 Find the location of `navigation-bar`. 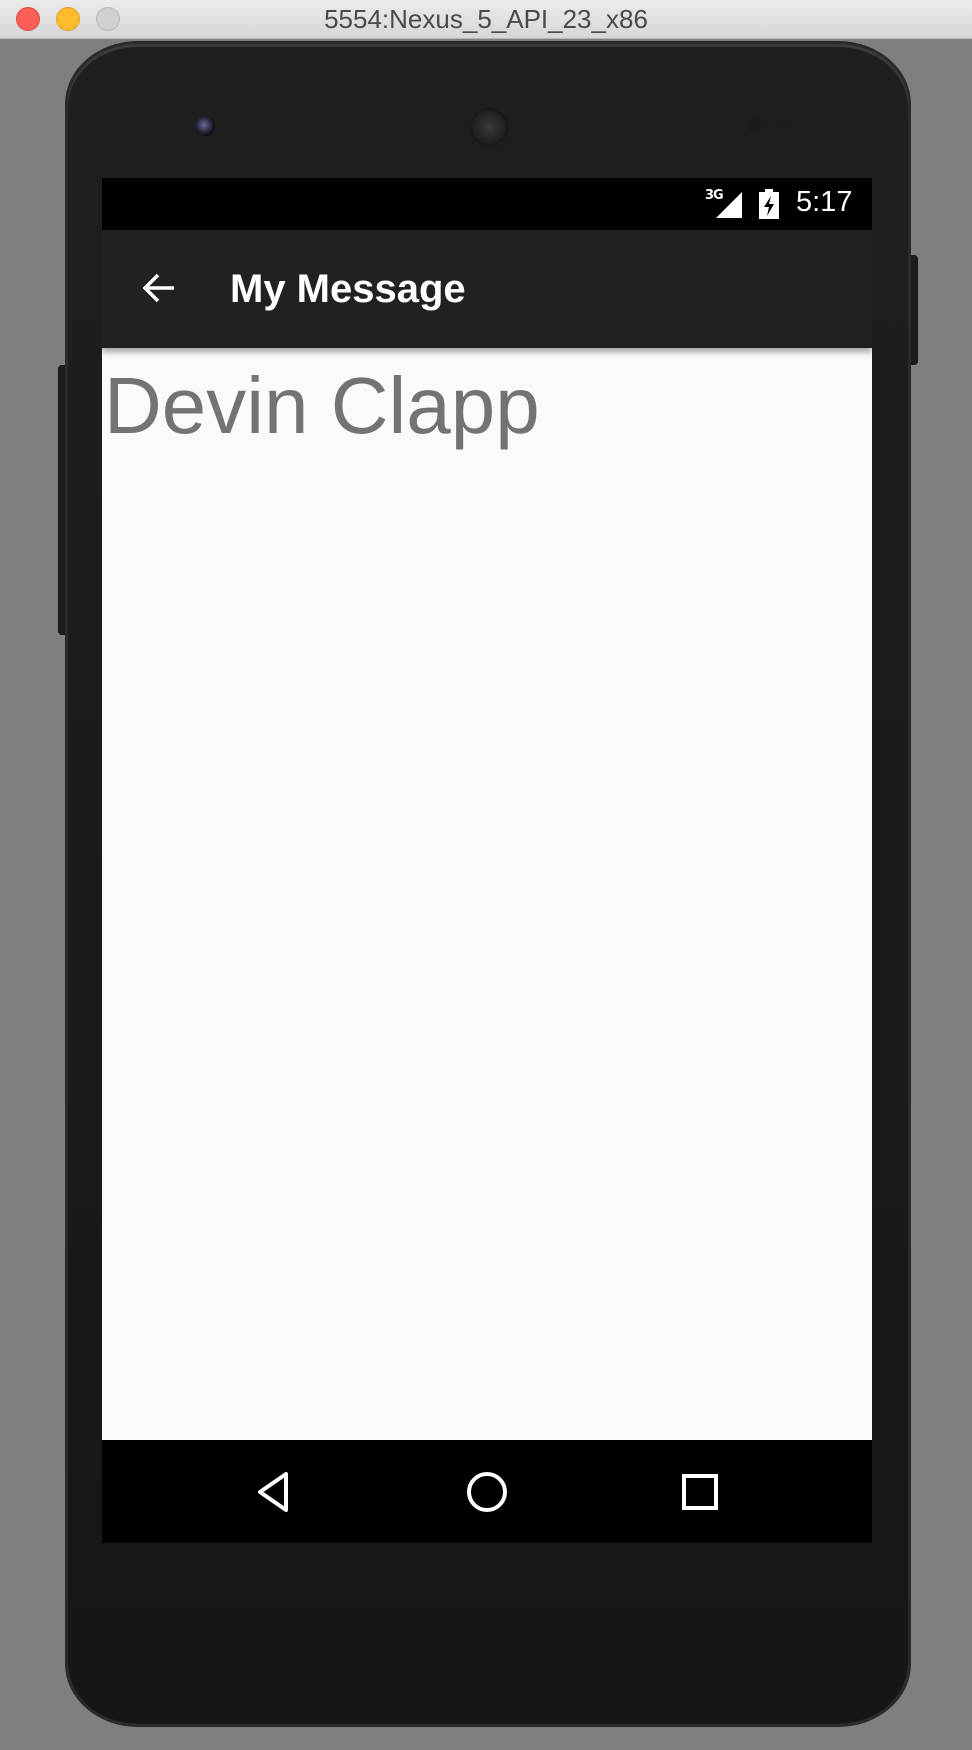

navigation-bar is located at coordinates (487, 1491).